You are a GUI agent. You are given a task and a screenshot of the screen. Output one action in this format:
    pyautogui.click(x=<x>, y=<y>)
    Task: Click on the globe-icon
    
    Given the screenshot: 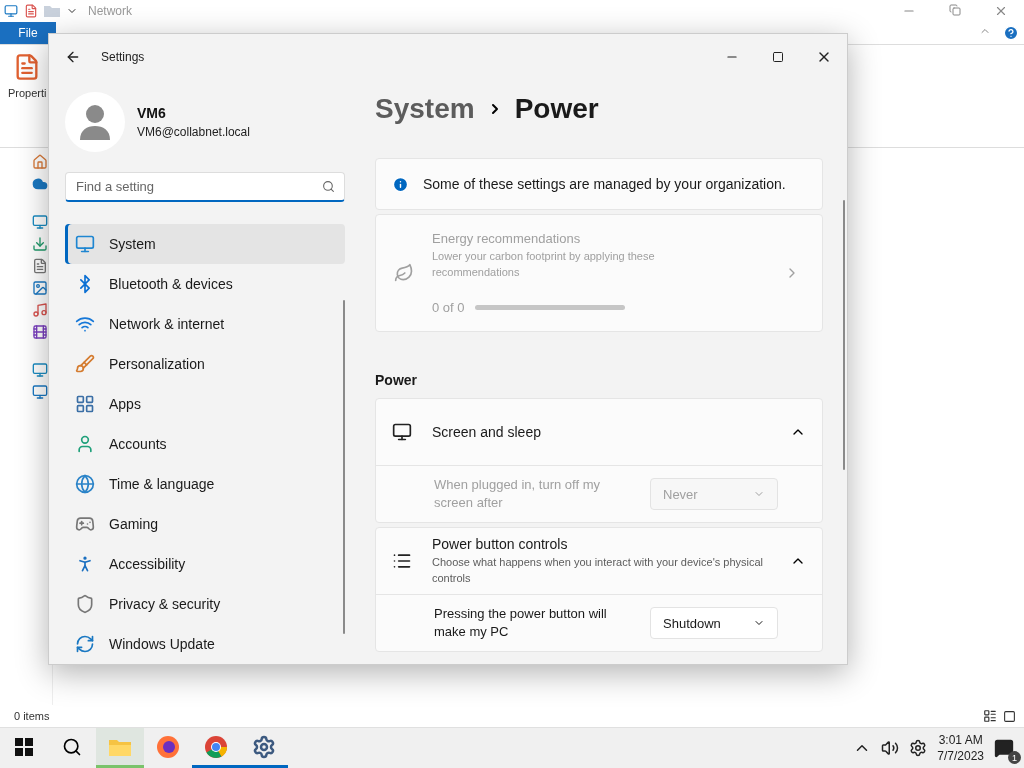 What is the action you would take?
    pyautogui.click(x=85, y=484)
    